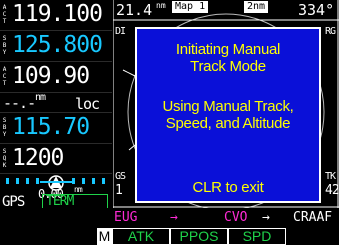  Describe the element at coordinates (13, 202) in the screenshot. I see `gps-label: GPS` at that location.